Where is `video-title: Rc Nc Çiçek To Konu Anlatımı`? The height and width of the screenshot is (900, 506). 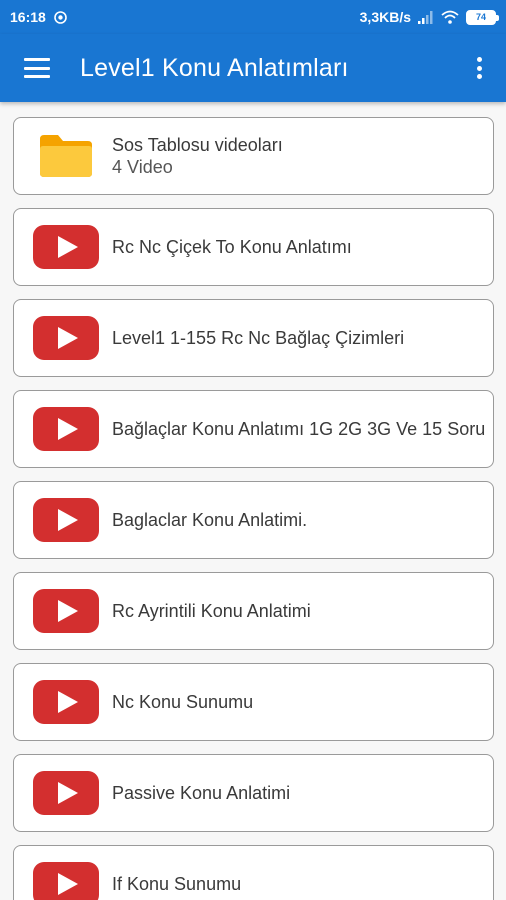 video-title: Rc Nc Çiçek To Konu Anlatımı is located at coordinates (232, 247).